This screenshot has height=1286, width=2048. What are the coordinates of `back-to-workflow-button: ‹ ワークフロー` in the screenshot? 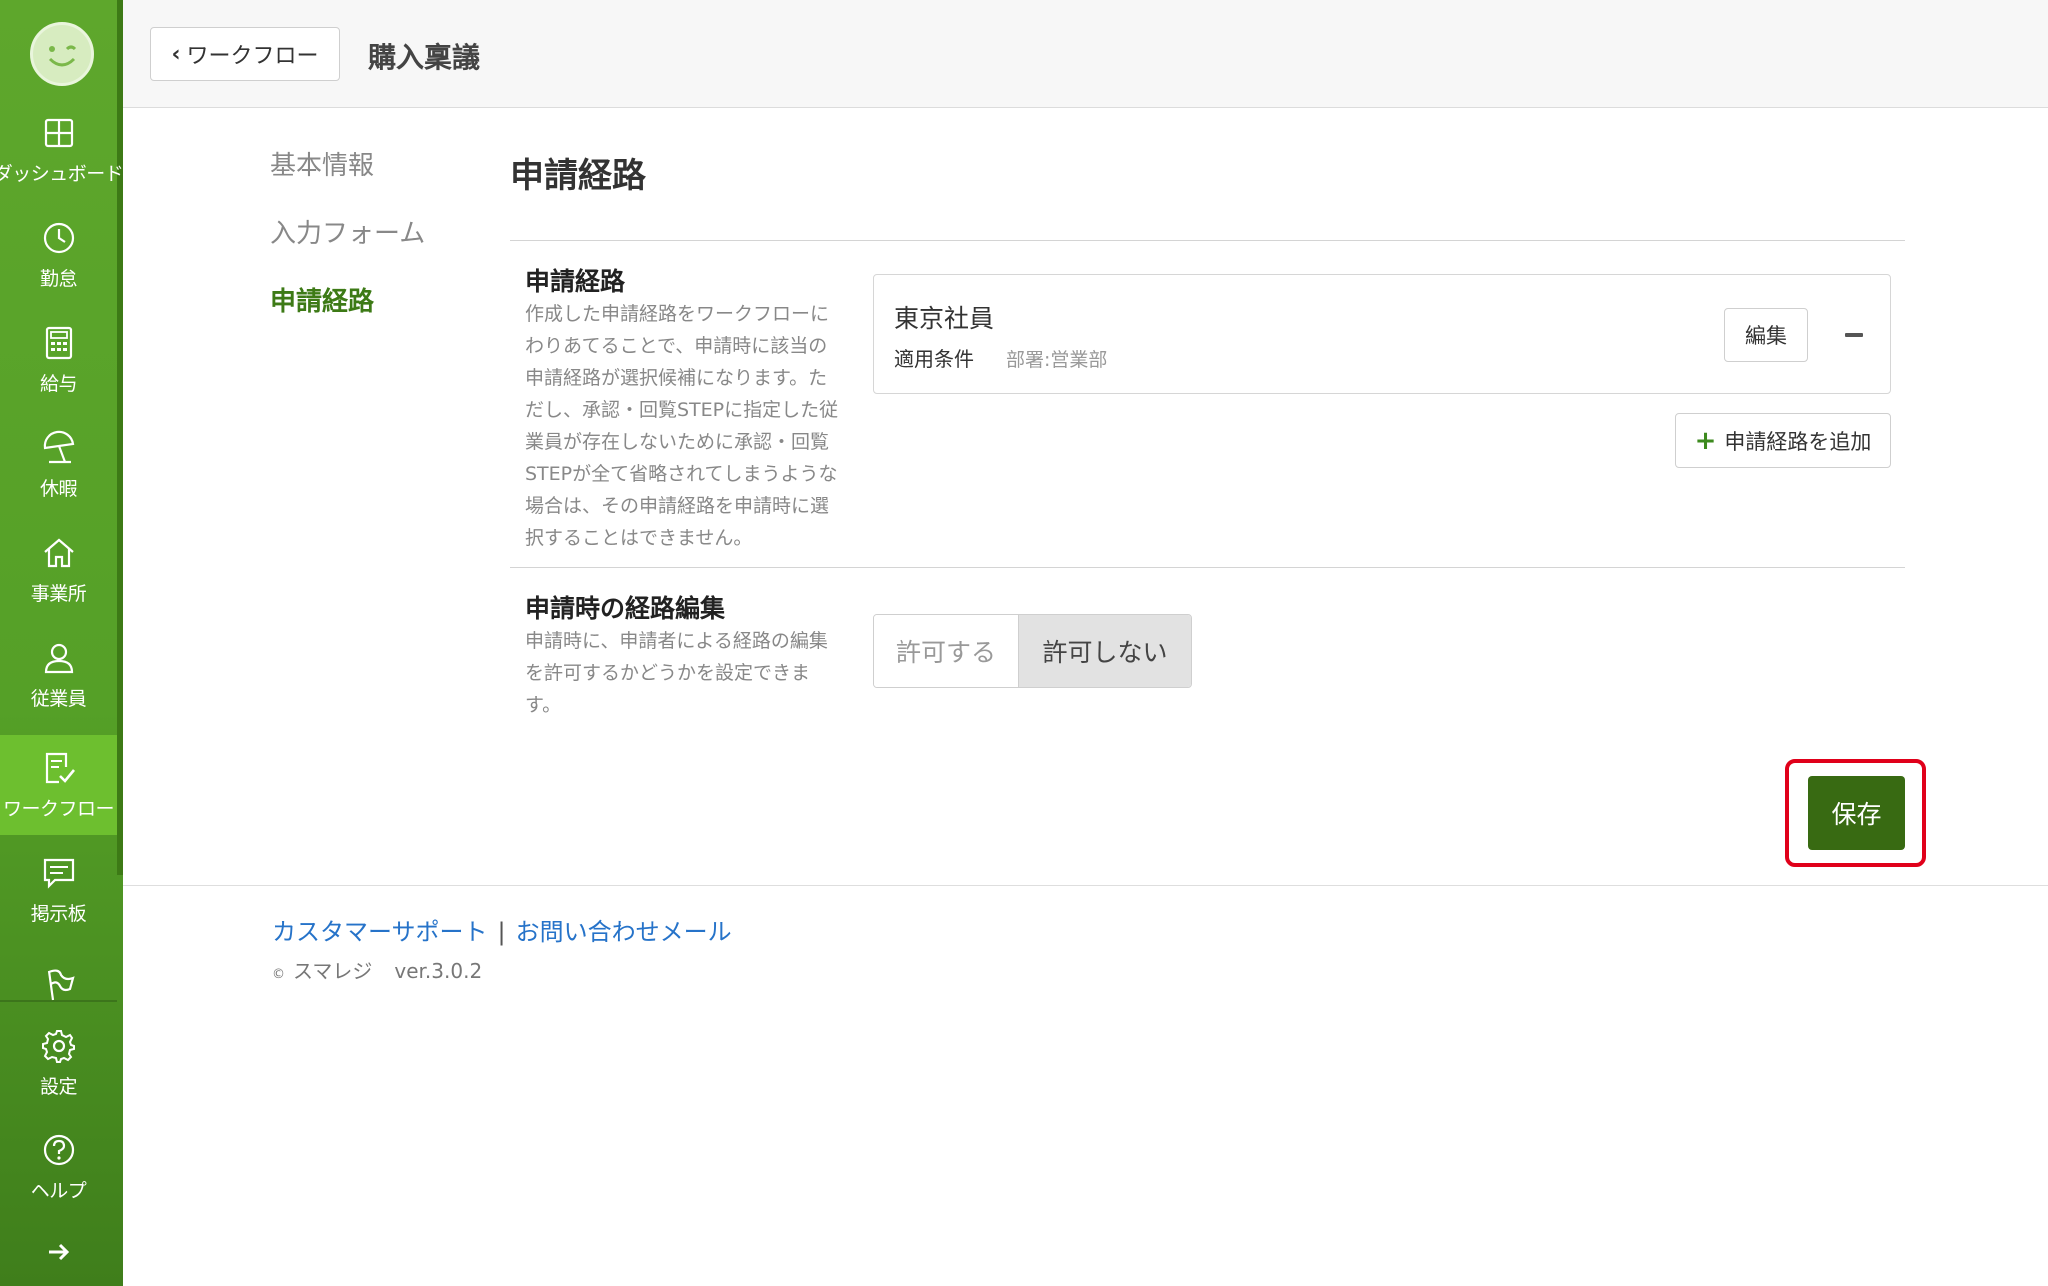 It's located at (245, 54).